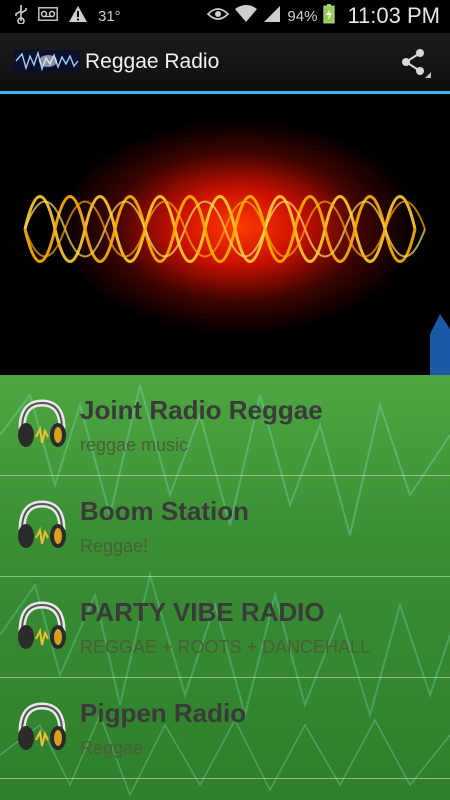  Describe the element at coordinates (218, 16) in the screenshot. I see `eye-icon` at that location.